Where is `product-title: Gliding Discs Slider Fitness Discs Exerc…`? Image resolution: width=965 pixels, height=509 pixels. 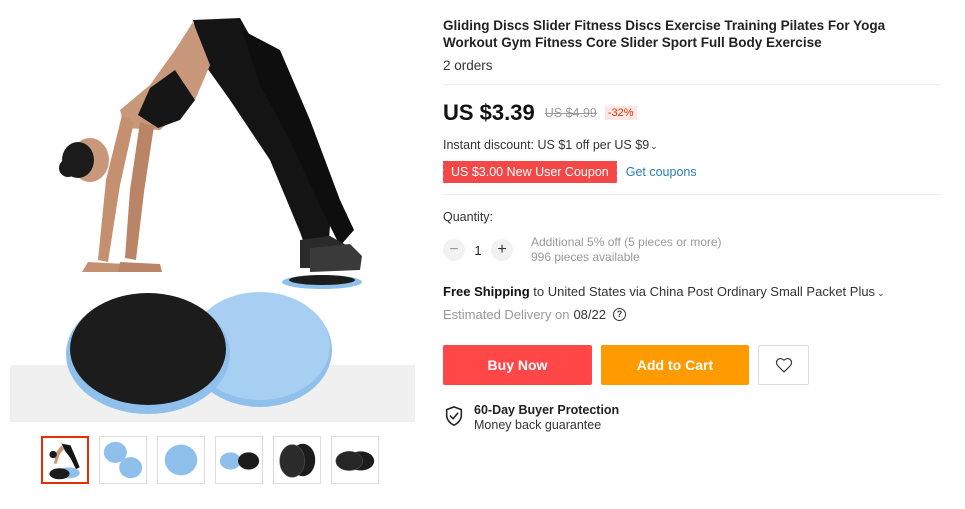
product-title: Gliding Discs Slider Fitness Discs Exerc… is located at coordinates (664, 34).